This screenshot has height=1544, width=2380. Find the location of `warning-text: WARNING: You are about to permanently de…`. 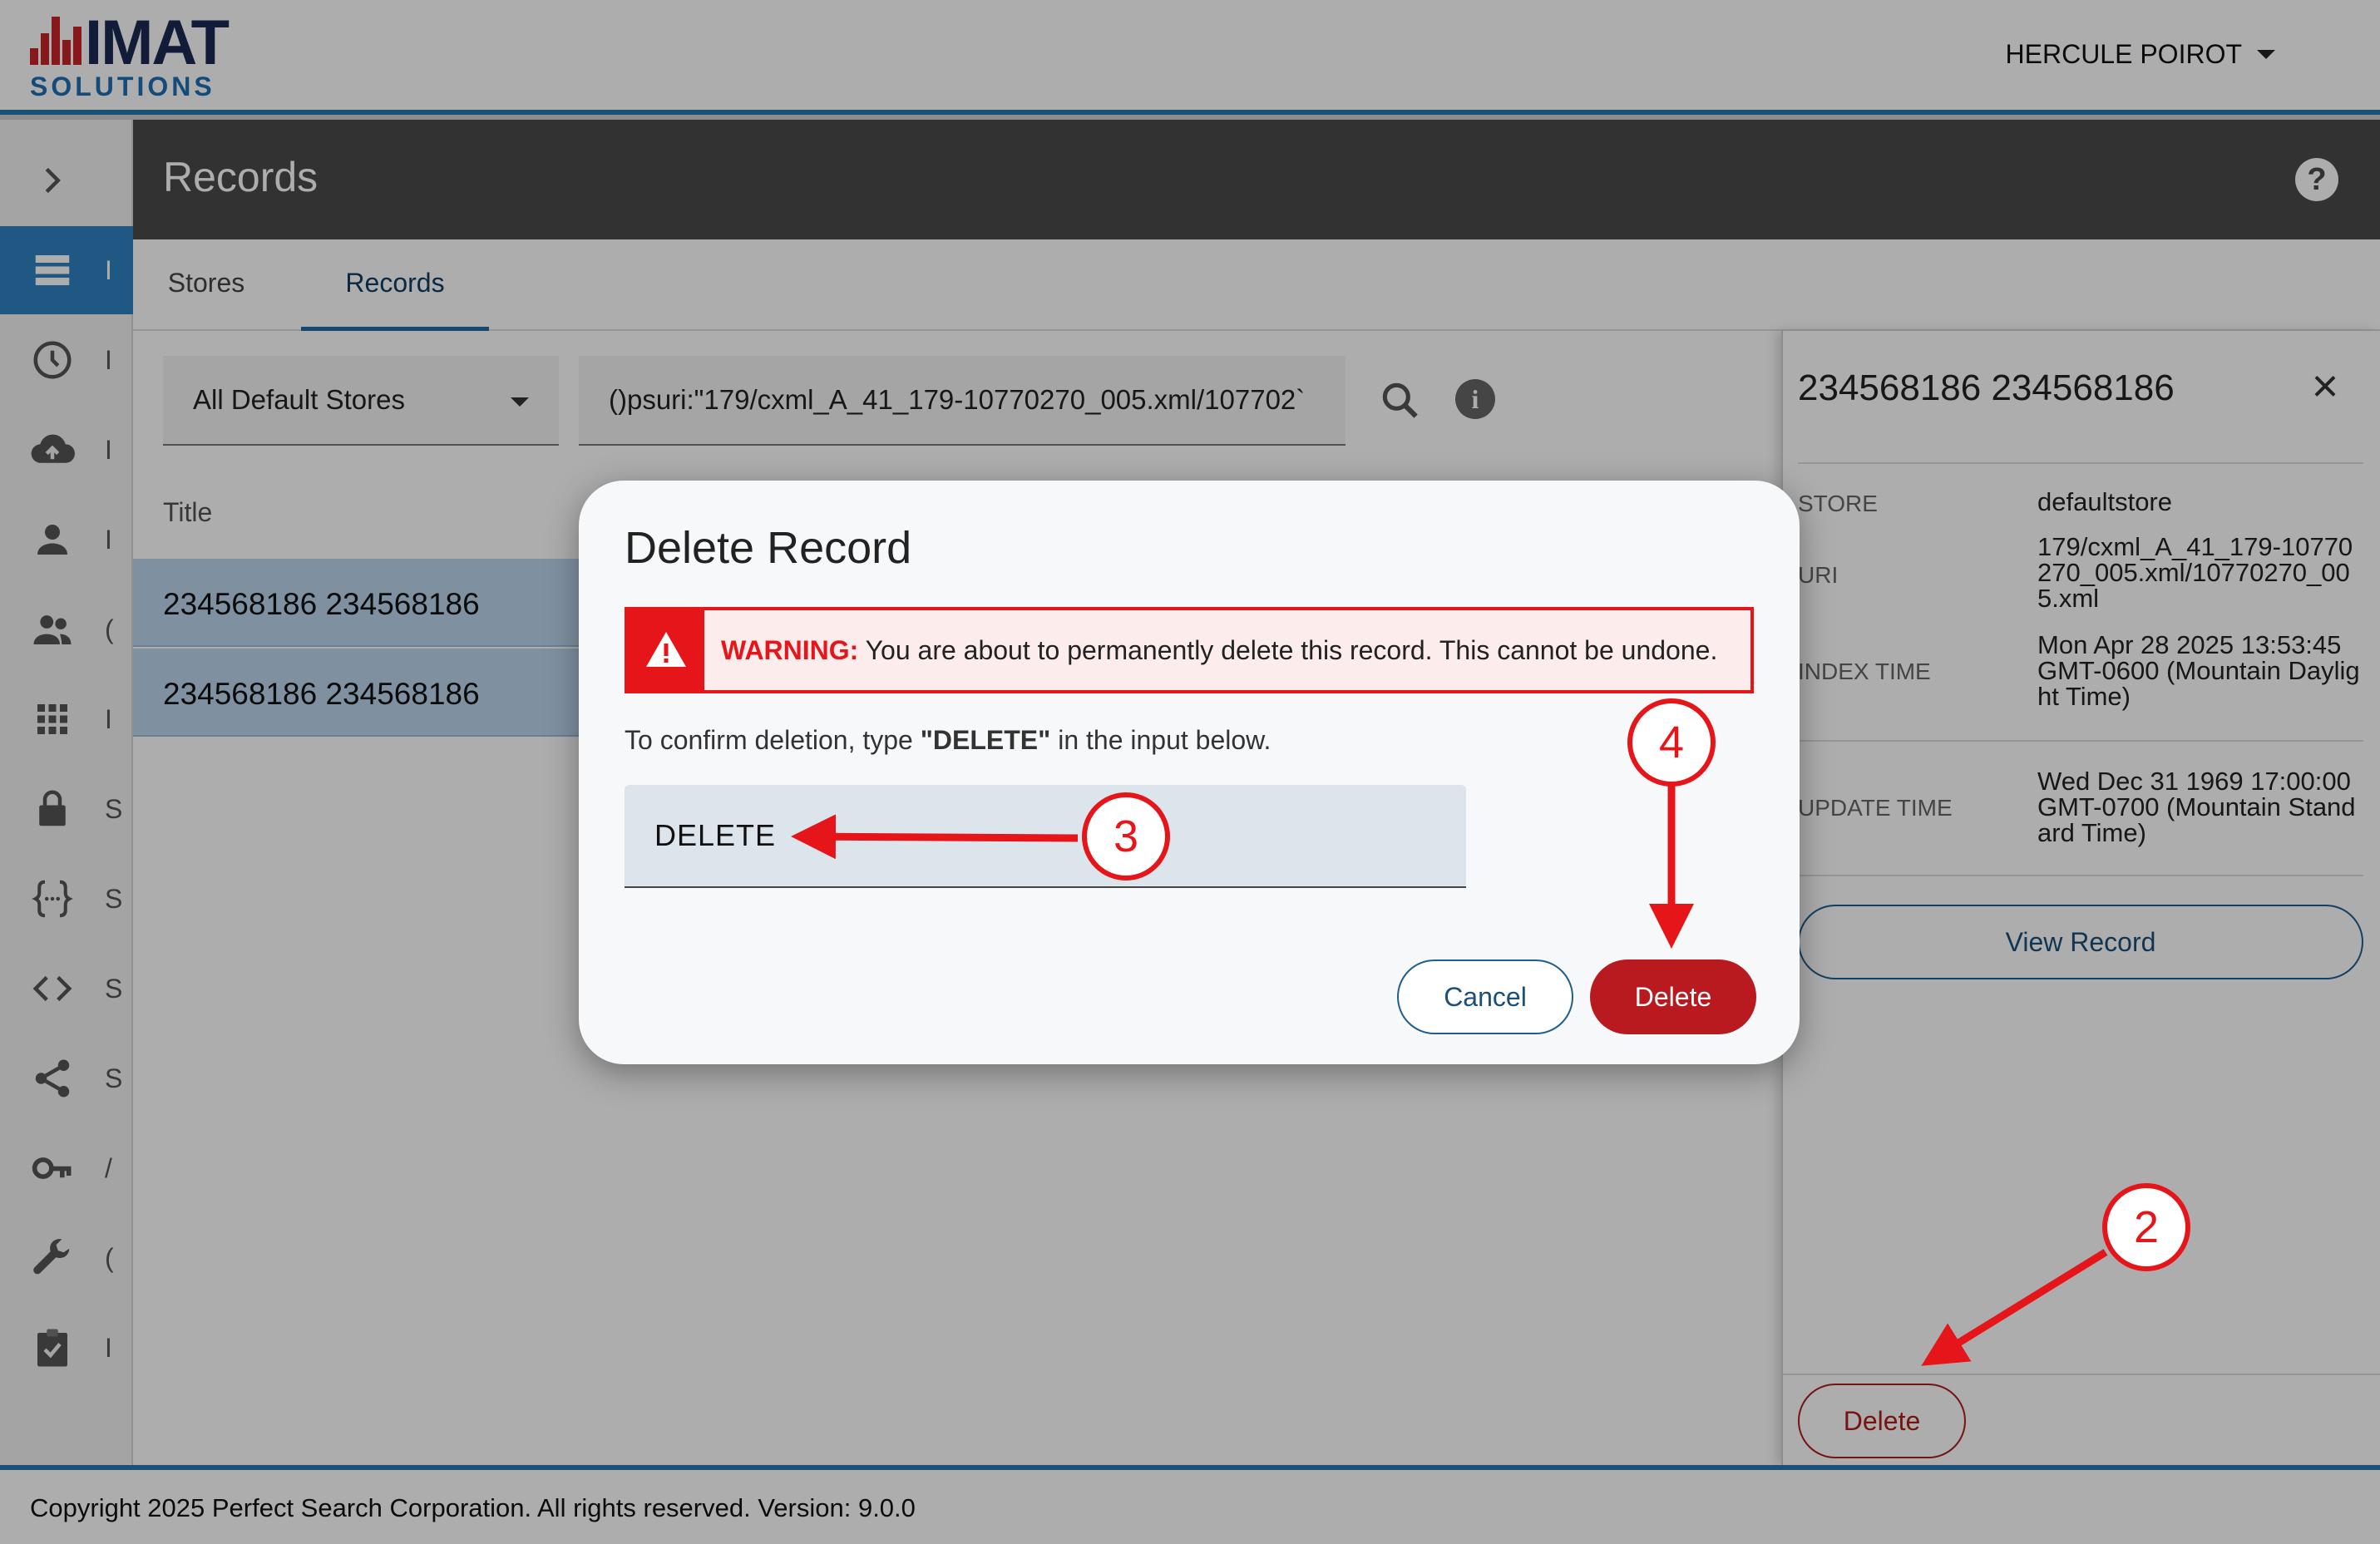

warning-text: WARNING: You are about to permanently de… is located at coordinates (1219, 651).